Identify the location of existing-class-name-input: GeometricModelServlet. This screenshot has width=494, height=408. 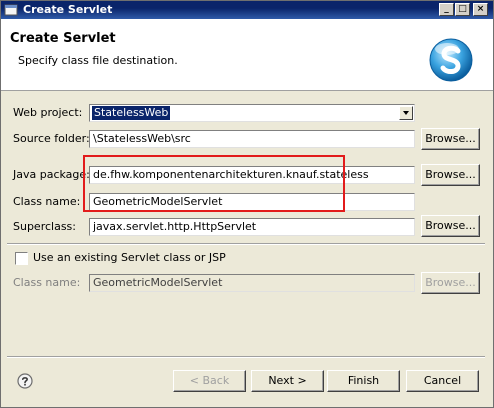
(252, 283).